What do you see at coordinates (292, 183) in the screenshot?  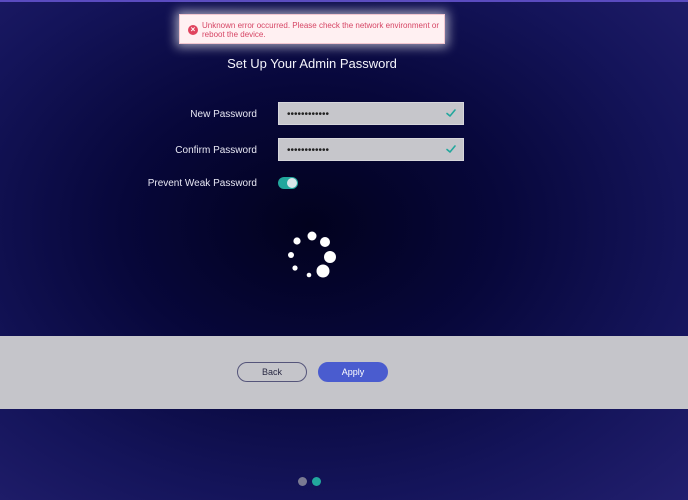 I see `toggle-knob` at bounding box center [292, 183].